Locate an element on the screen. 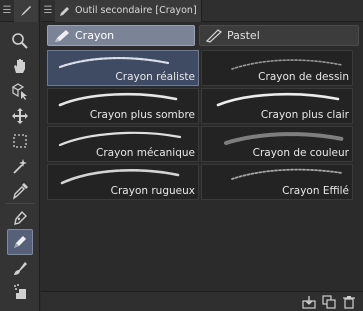  zoom-tool is located at coordinates (20, 41).